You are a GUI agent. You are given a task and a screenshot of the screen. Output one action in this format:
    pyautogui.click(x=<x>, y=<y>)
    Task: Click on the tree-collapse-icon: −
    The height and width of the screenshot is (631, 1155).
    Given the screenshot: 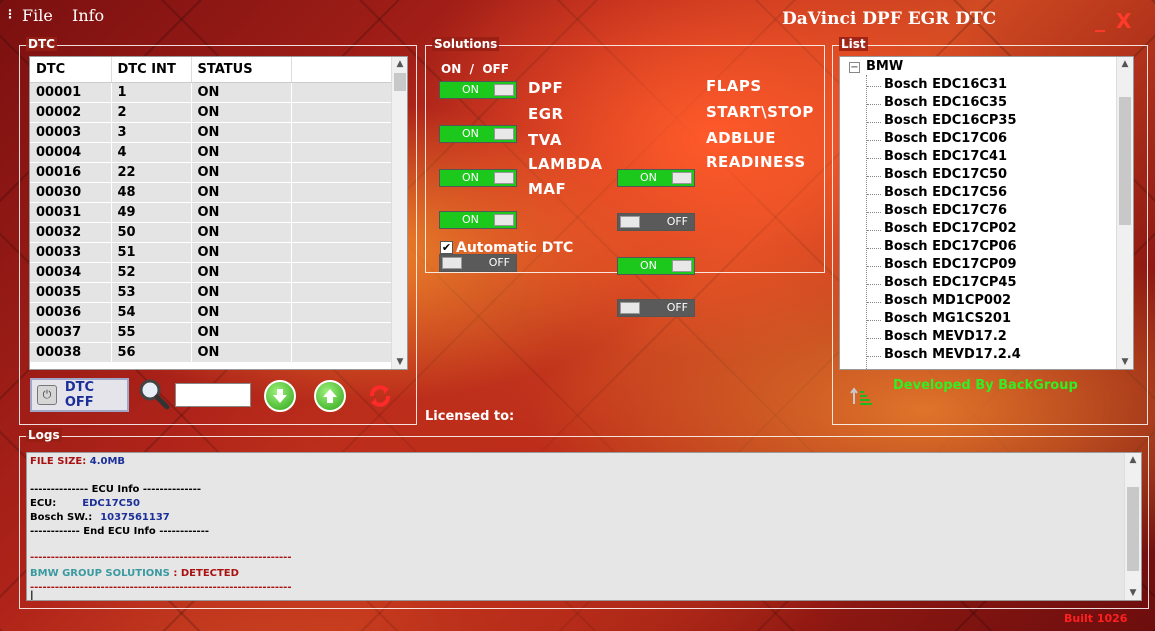 What is the action you would take?
    pyautogui.click(x=854, y=67)
    